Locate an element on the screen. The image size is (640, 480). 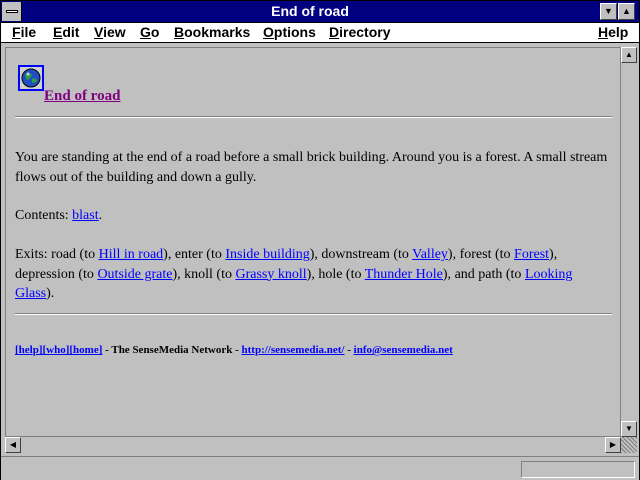
system-menu-button is located at coordinates (12, 11).